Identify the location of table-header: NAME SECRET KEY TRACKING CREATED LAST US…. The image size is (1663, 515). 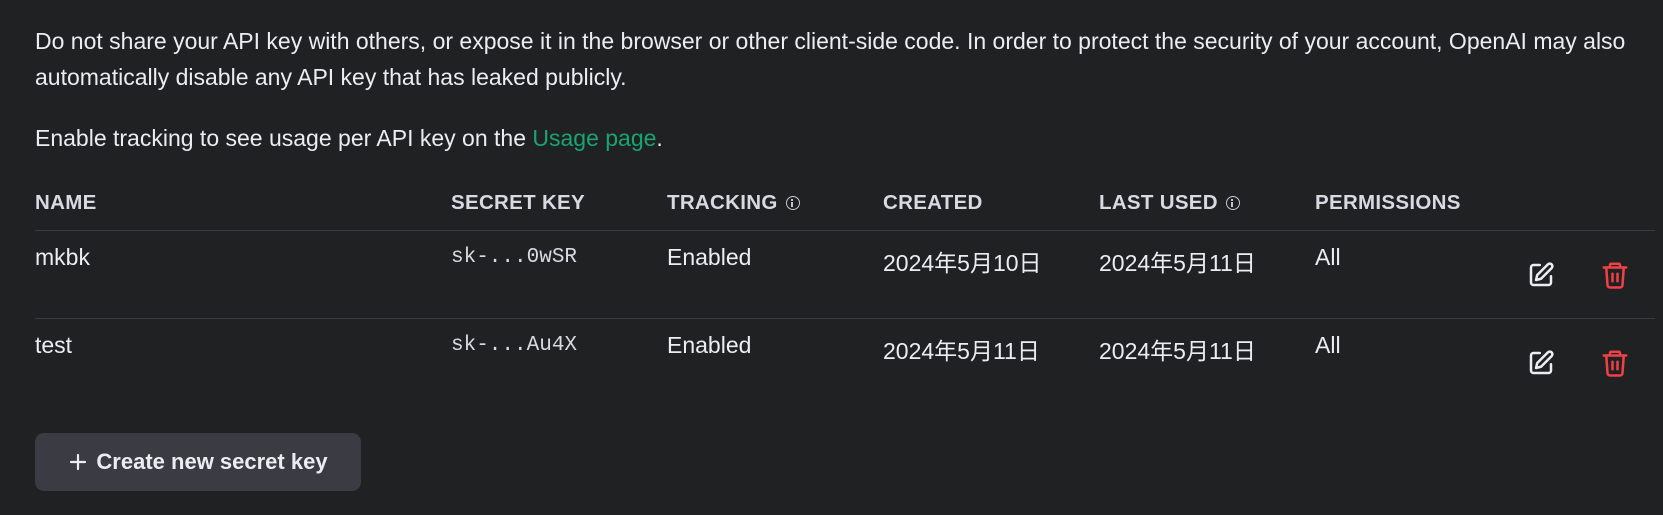
(845, 207).